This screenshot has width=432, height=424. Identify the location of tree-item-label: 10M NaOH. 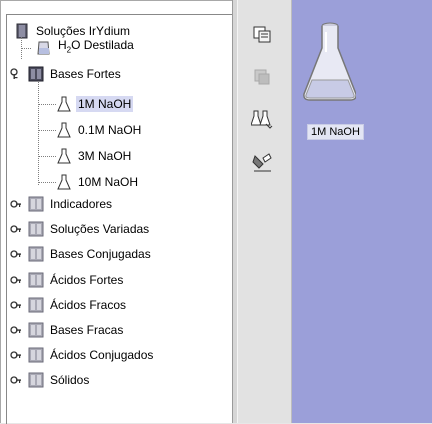
(108, 182).